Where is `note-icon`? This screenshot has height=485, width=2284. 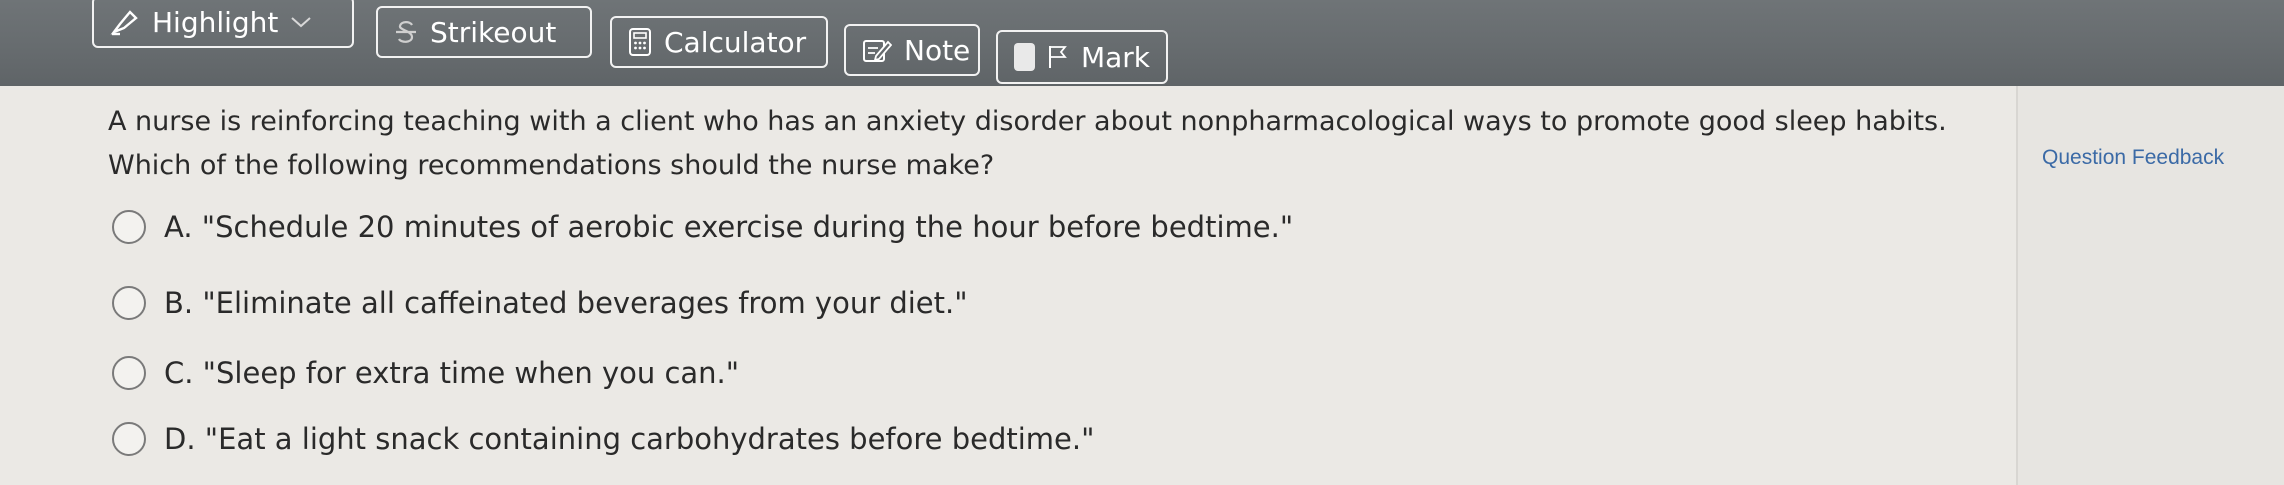
note-icon is located at coordinates (877, 50).